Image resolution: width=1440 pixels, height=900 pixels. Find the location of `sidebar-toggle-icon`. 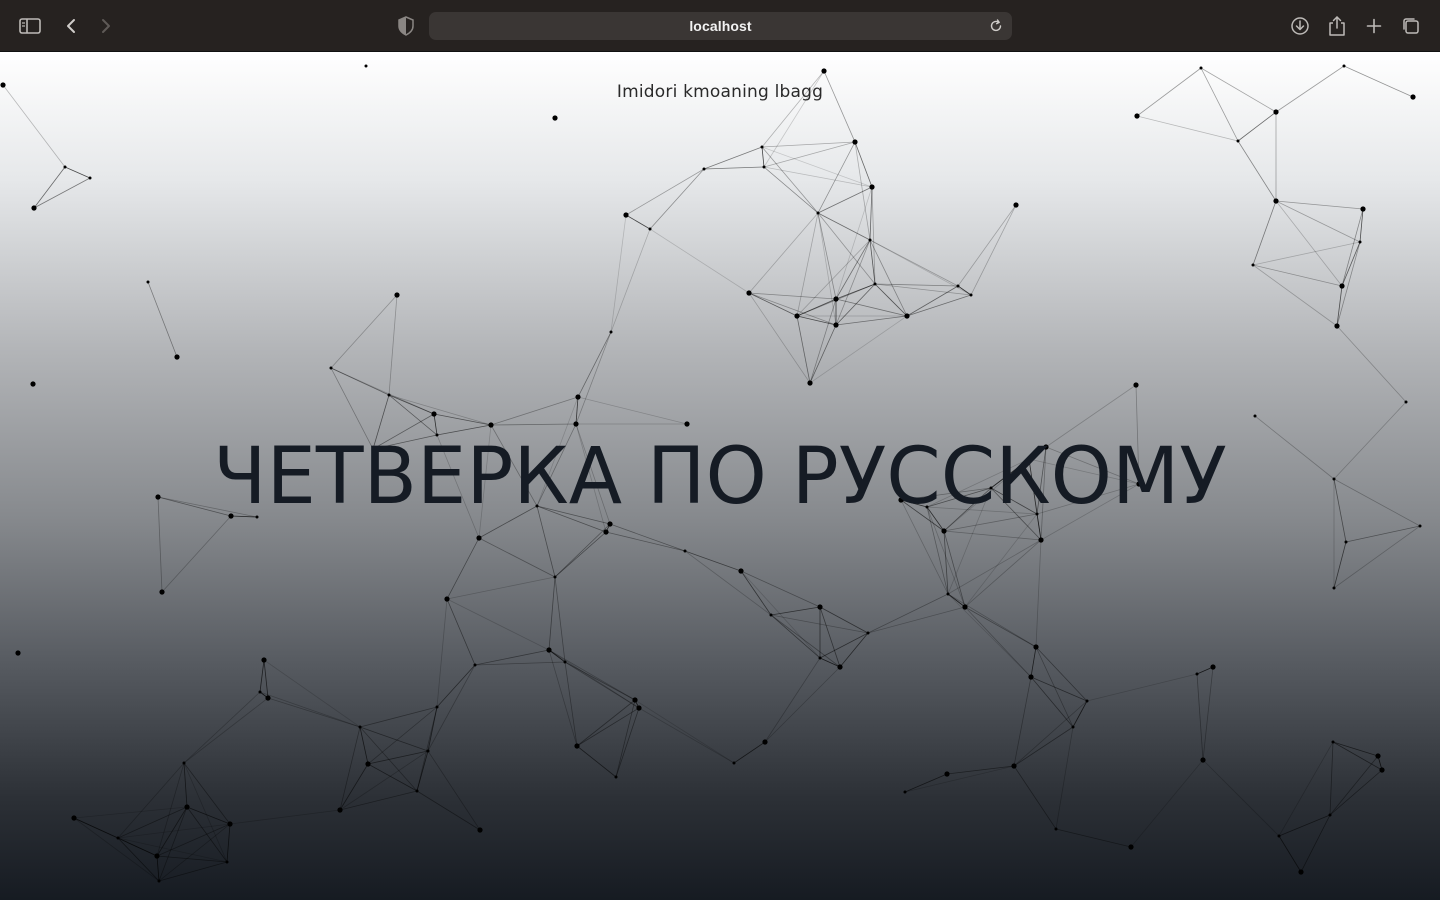

sidebar-toggle-icon is located at coordinates (30, 26).